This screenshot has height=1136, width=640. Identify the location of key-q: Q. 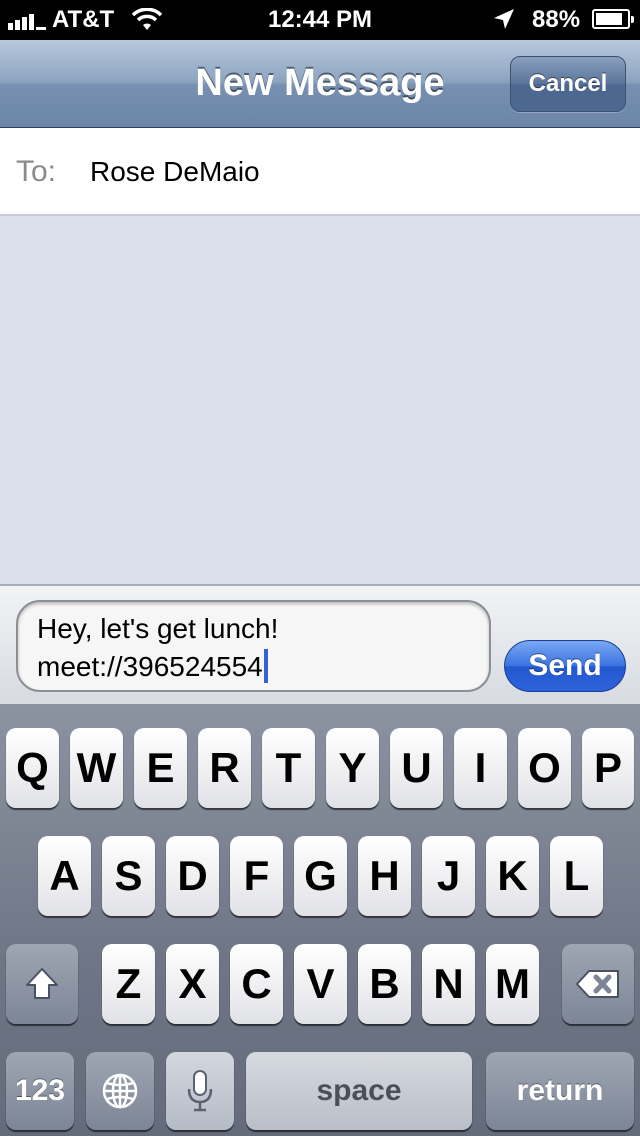
(32, 768).